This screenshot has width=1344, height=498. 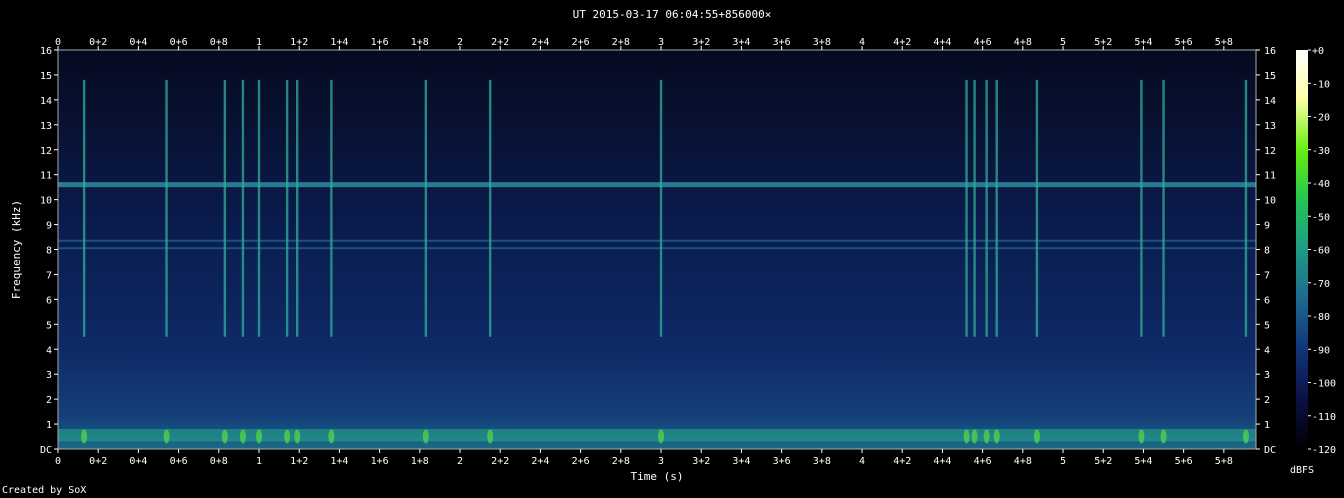 I want to click on x-tick-label-top: 4+4, so click(x=942, y=42).